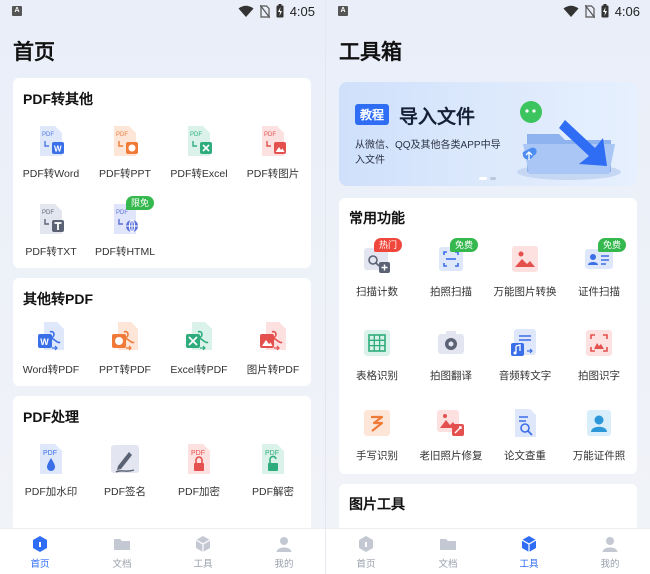 Image resolution: width=650 pixels, height=574 pixels. Describe the element at coordinates (199, 459) in the screenshot. I see `encrypt-icon: PDF` at that location.